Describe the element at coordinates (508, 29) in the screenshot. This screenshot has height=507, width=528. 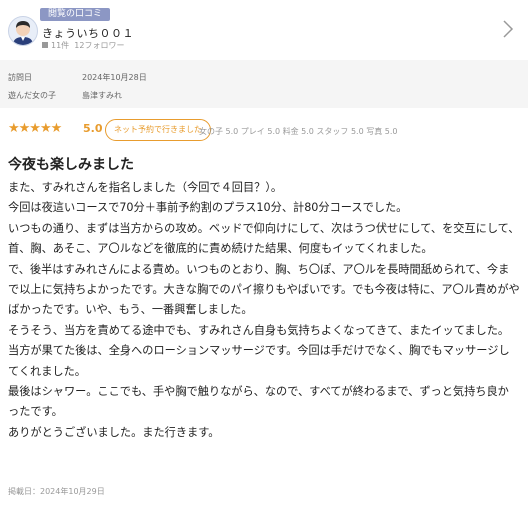
I see `chevron-right-icon` at that location.